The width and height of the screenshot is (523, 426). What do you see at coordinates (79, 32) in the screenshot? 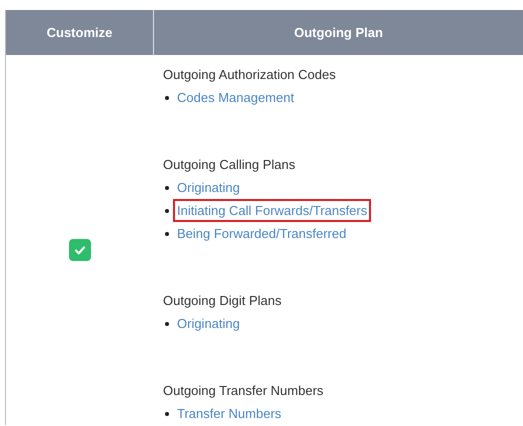
I see `column-header: Customize` at bounding box center [79, 32].